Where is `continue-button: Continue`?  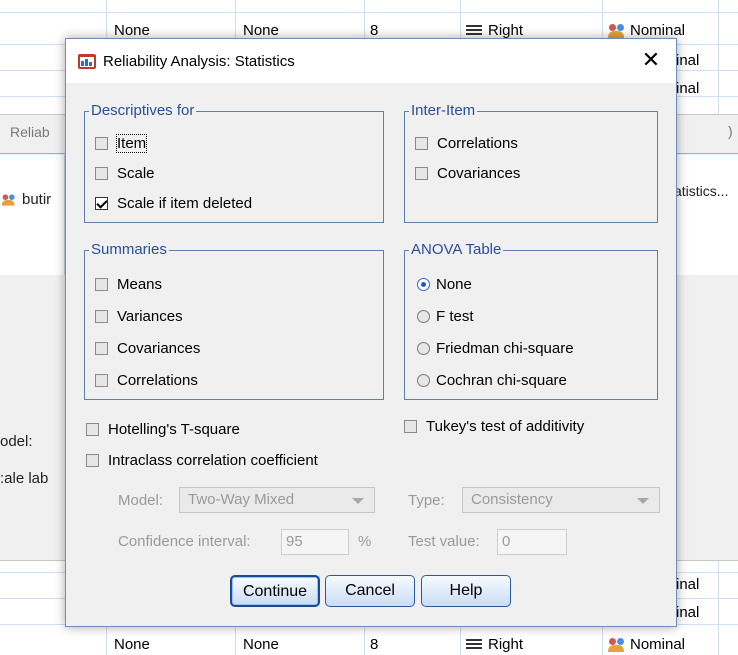
continue-button: Continue is located at coordinates (275, 591).